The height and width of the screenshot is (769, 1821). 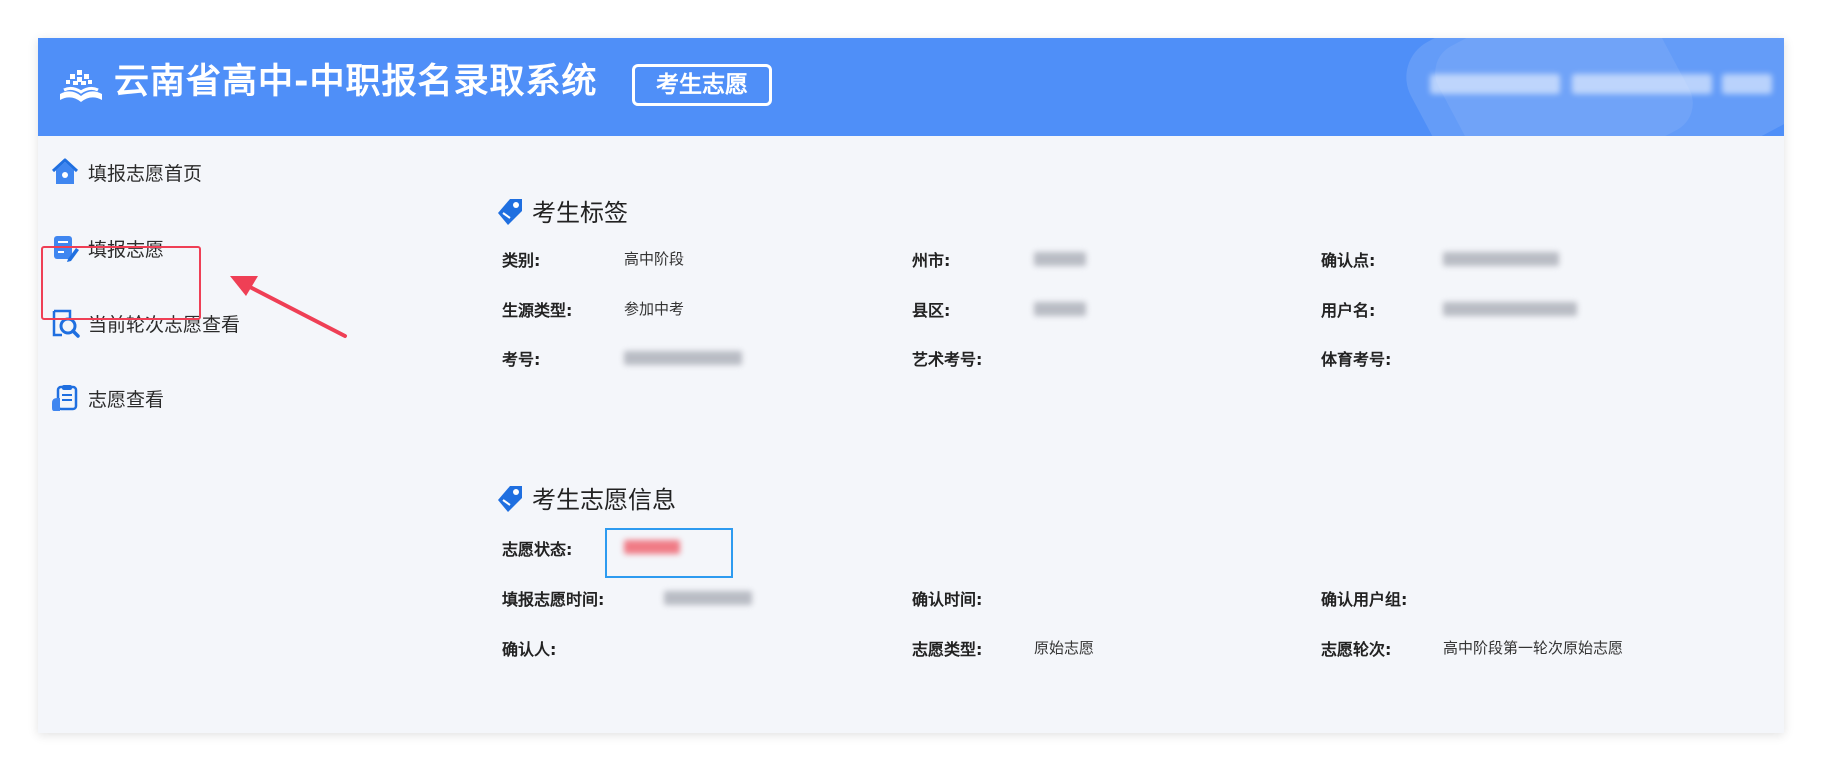 I want to click on sidebar-item-view-volunteer: 志愿查看, so click(x=107, y=398).